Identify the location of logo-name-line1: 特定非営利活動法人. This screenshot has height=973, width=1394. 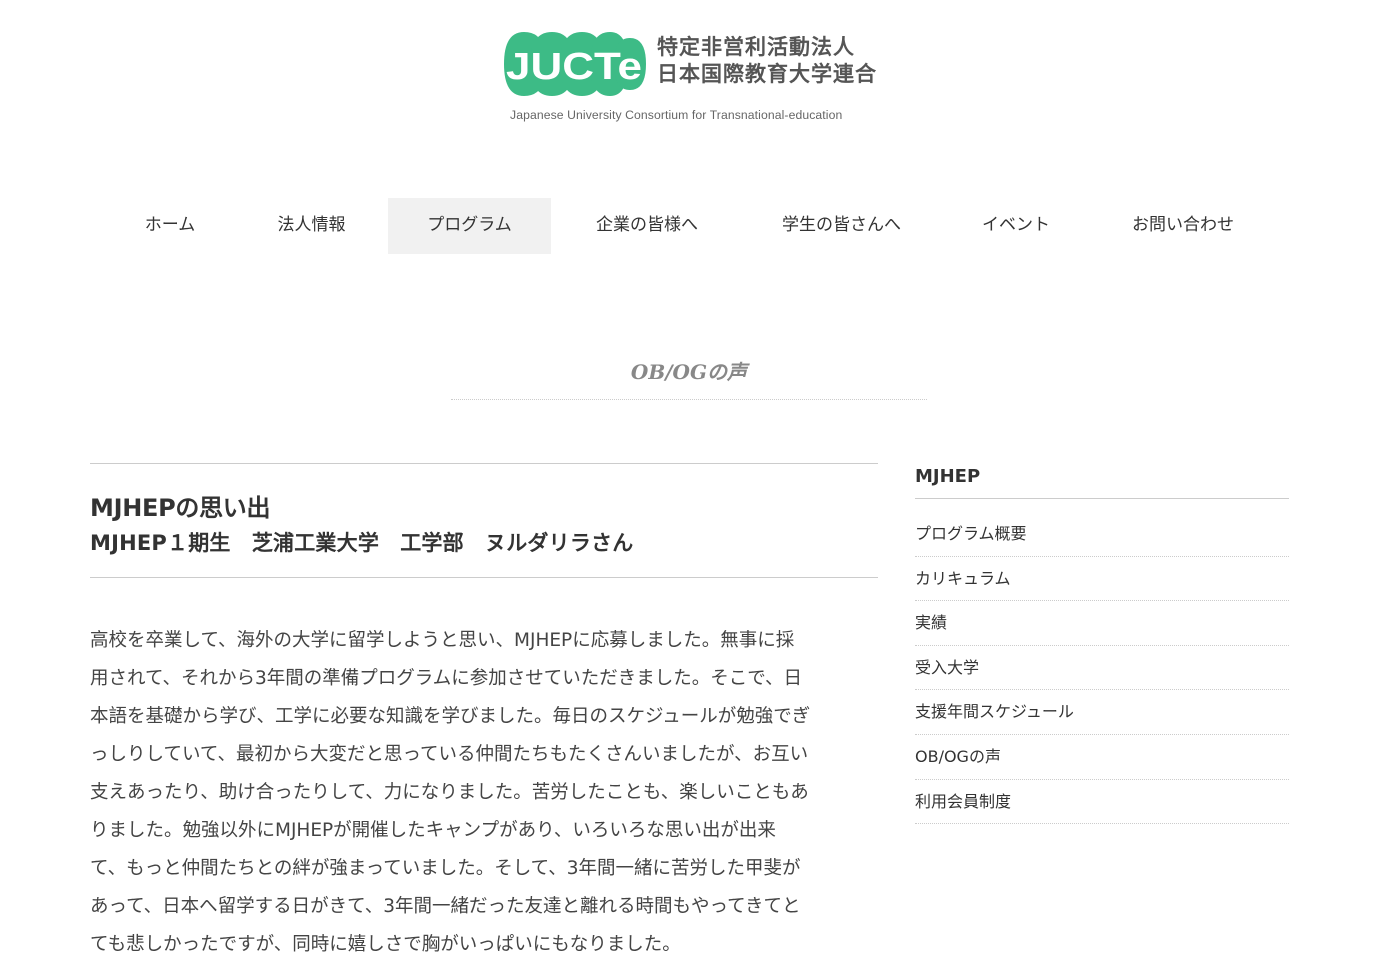
(756, 47).